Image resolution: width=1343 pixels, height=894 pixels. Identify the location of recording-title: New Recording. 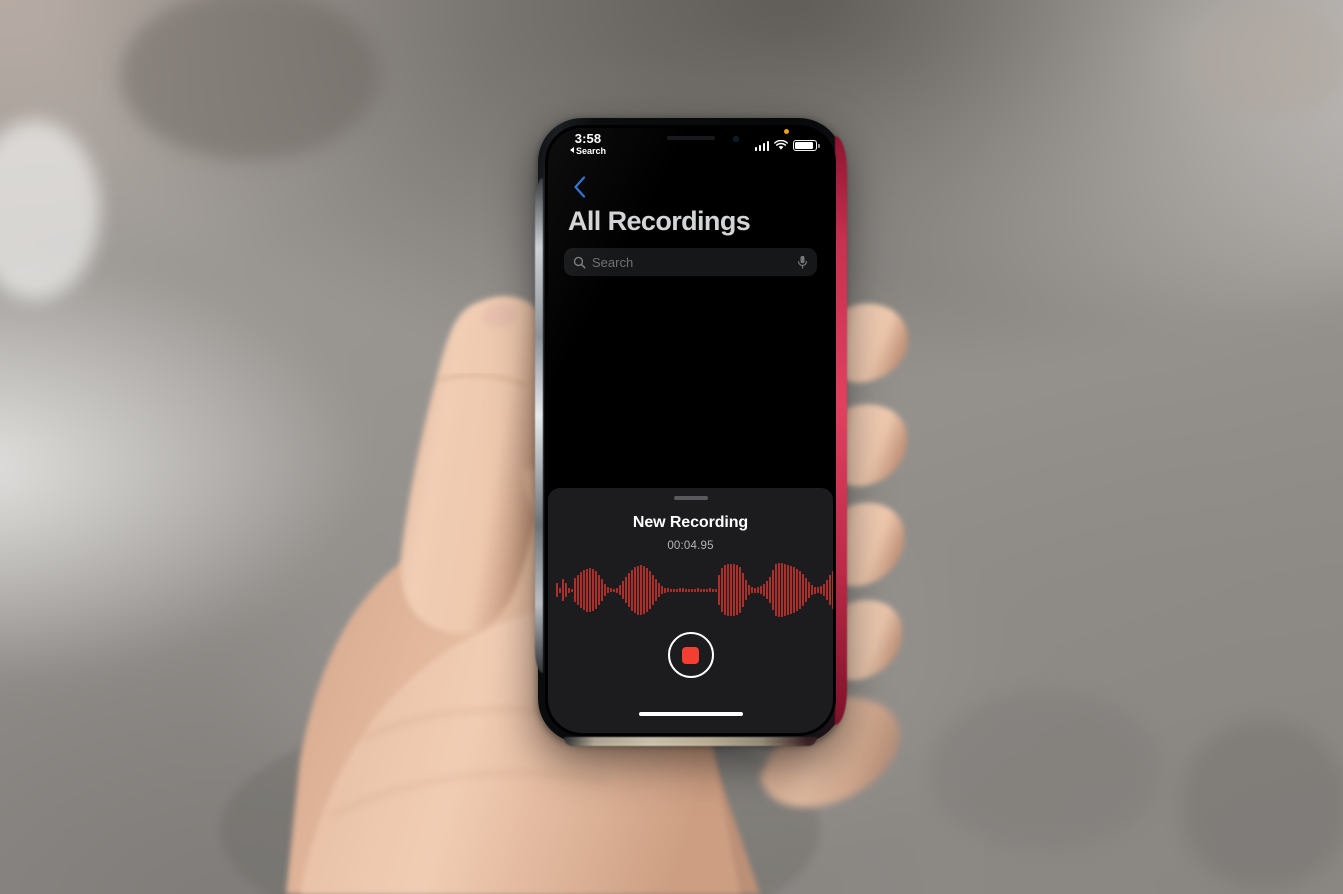
(690, 523).